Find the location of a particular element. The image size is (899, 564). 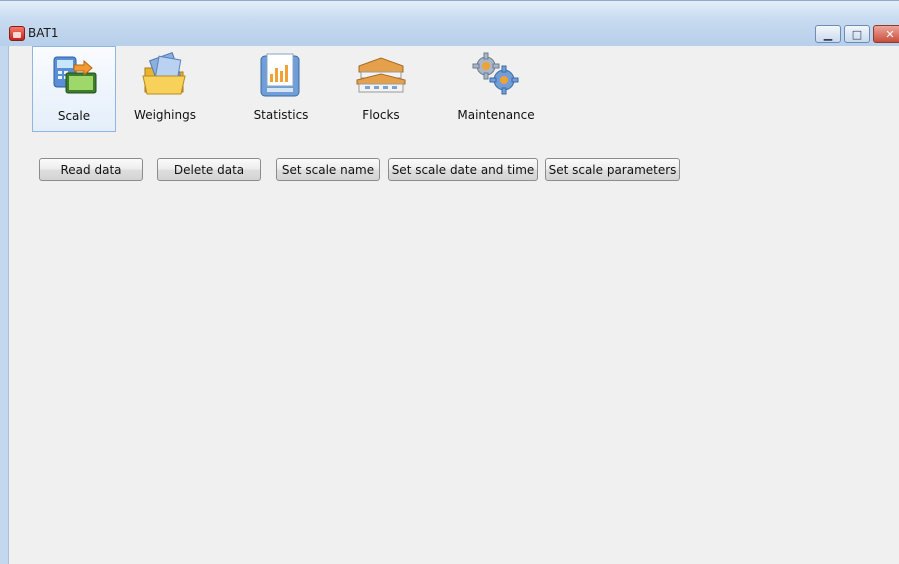

maximize-button: □ is located at coordinates (857, 34).